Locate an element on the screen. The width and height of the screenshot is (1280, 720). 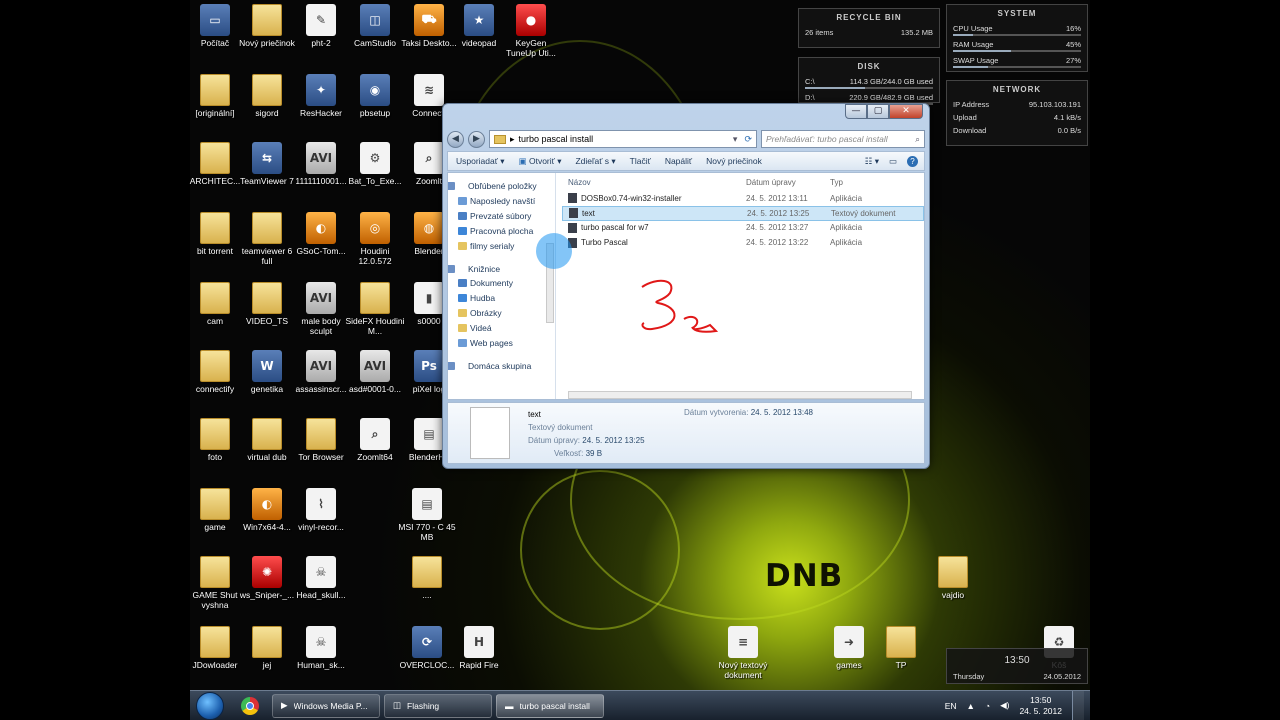
start-button is located at coordinates (210, 705).